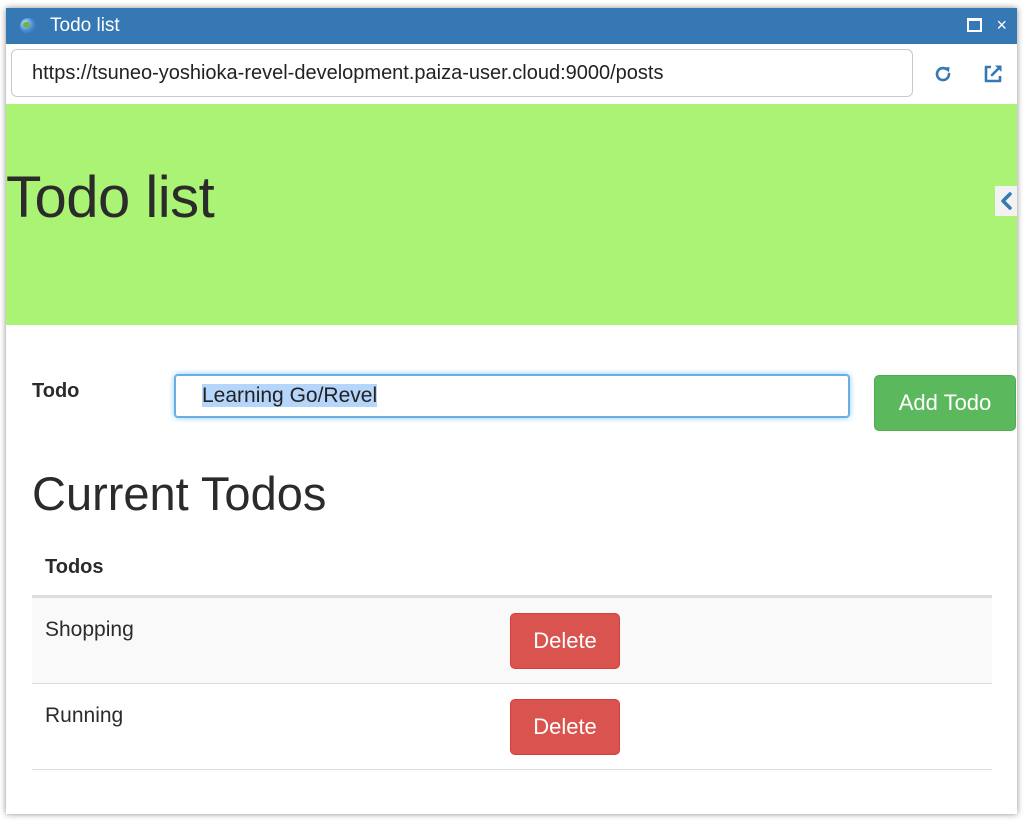 The width and height of the screenshot is (1024, 822). I want to click on close-icon: ×, so click(1001, 25).